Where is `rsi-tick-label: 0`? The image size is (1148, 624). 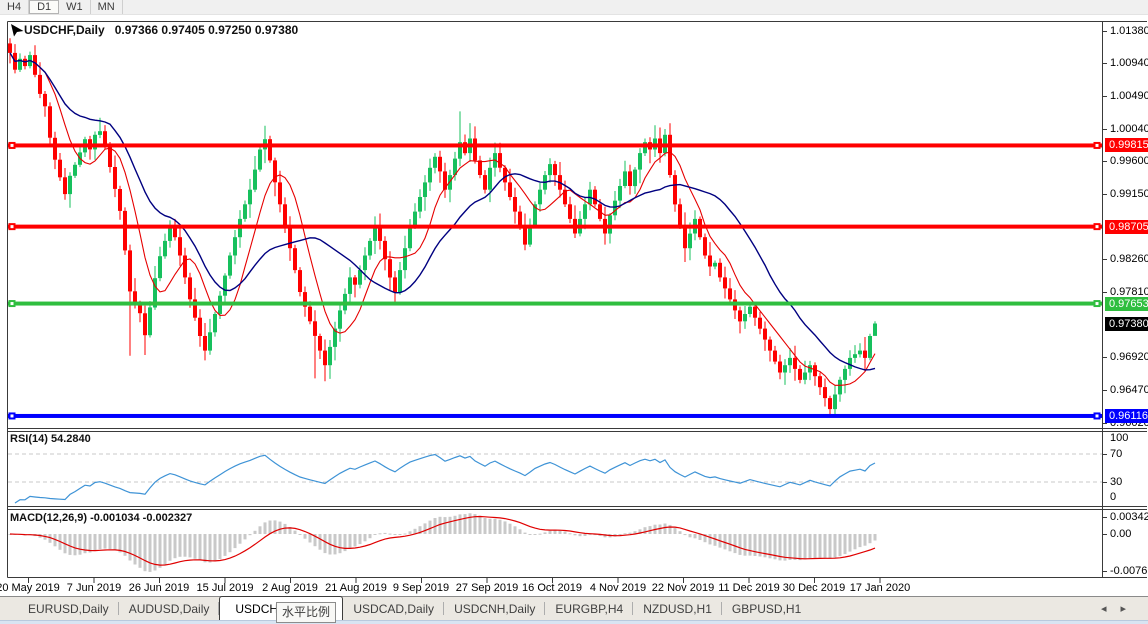 rsi-tick-label: 0 is located at coordinates (1113, 497).